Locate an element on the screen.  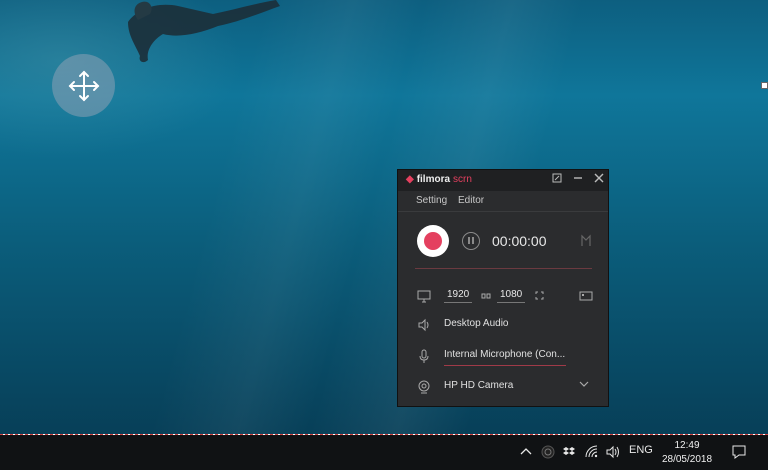
minimize-icon is located at coordinates (578, 178).